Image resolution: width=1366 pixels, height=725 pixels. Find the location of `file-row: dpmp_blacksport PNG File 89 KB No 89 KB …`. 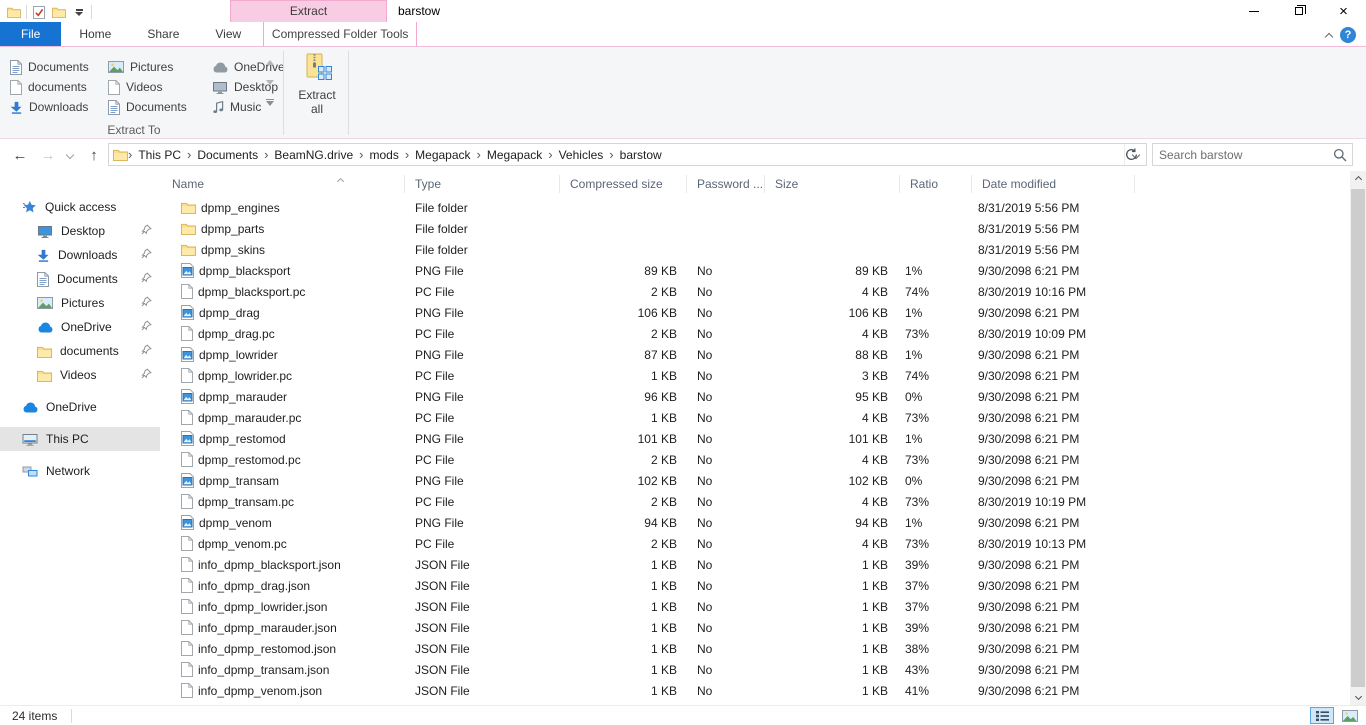

file-row: dpmp_blacksport PNG File 89 KB No 89 KB … is located at coordinates (755, 270).